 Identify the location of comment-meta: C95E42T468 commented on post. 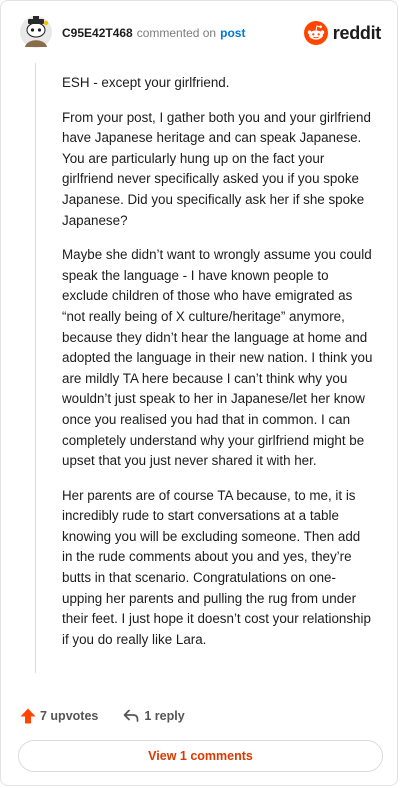
(153, 33).